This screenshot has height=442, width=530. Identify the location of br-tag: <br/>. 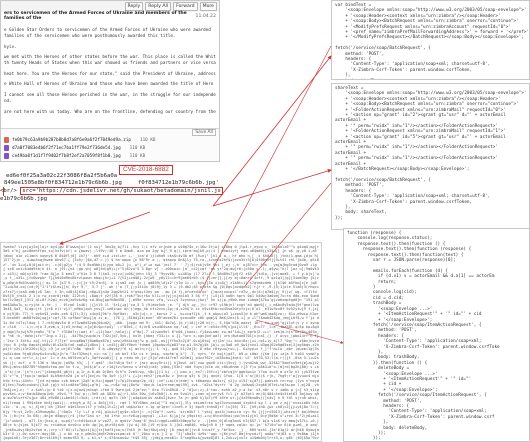
(8, 191).